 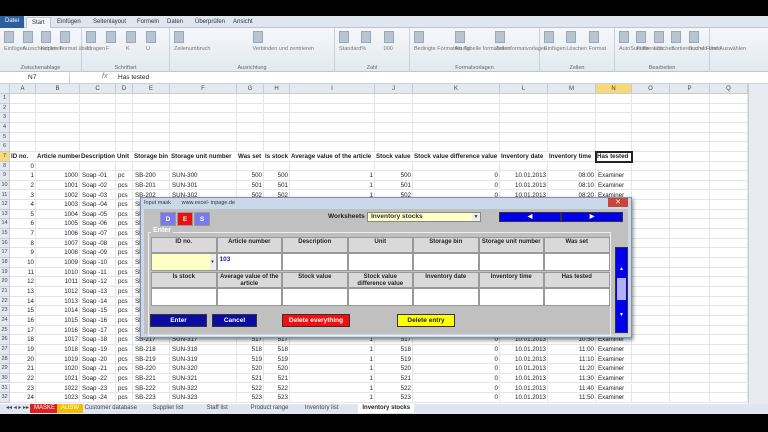 I want to click on data-cell: 521, so click(x=277, y=379).